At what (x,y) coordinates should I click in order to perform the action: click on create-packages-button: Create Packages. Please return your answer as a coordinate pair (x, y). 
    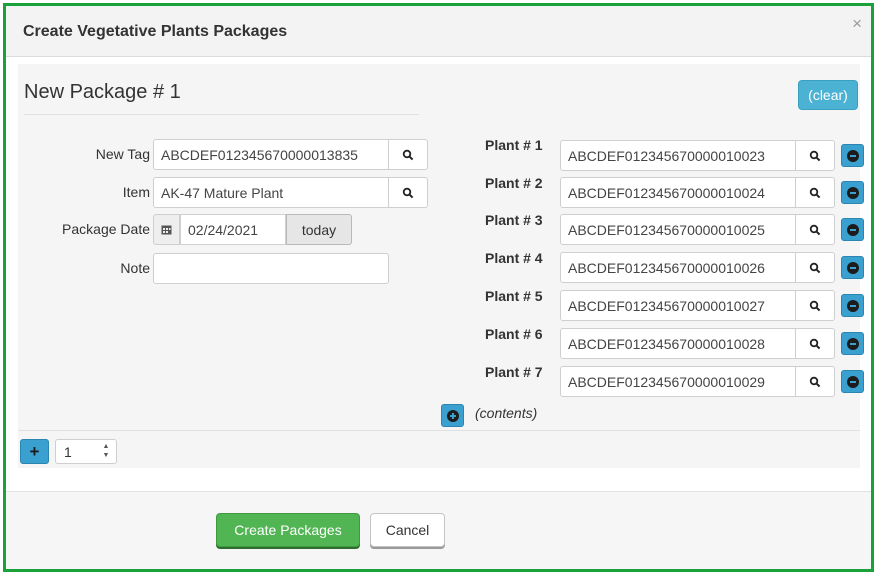
    Looking at the image, I should click on (288, 530).